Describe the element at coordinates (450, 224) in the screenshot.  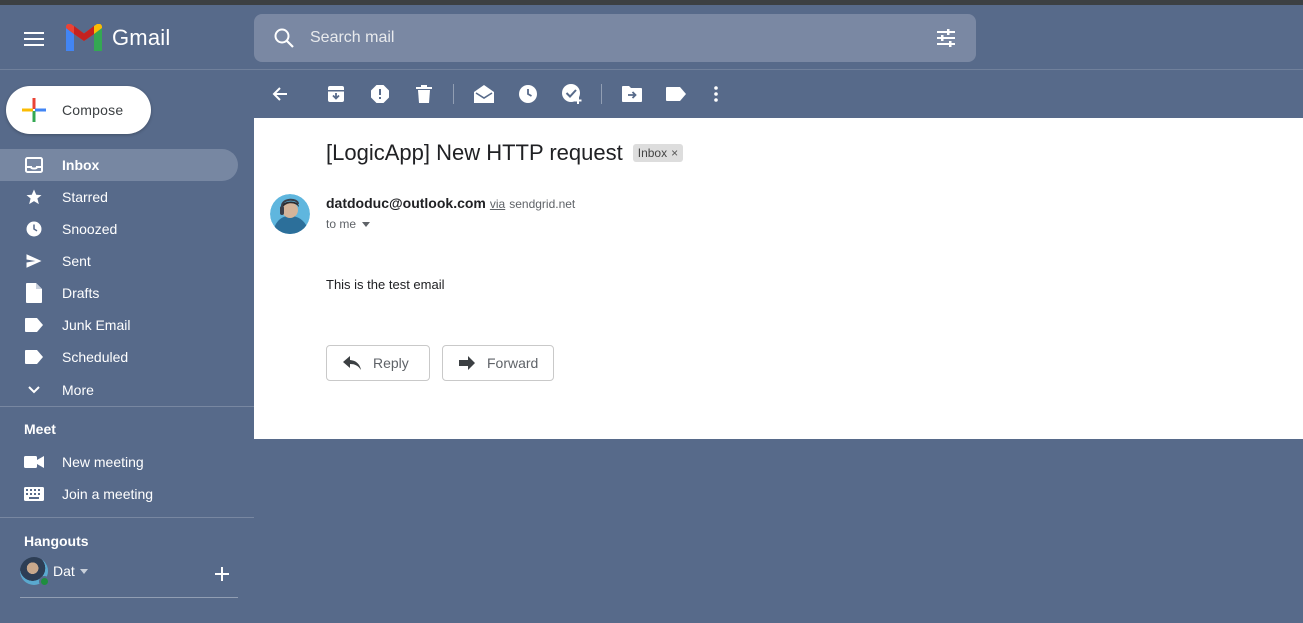
I see `recipients-toggle: to me` at that location.